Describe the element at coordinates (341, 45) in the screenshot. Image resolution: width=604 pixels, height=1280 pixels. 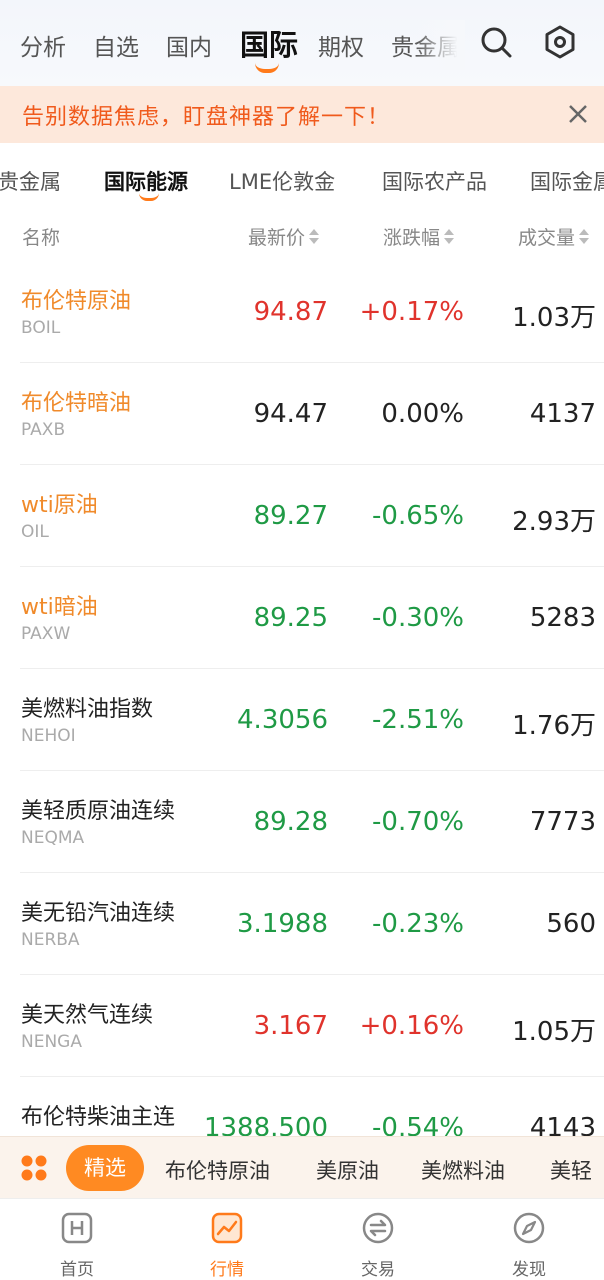
I see `top-tab-options: 期权` at that location.